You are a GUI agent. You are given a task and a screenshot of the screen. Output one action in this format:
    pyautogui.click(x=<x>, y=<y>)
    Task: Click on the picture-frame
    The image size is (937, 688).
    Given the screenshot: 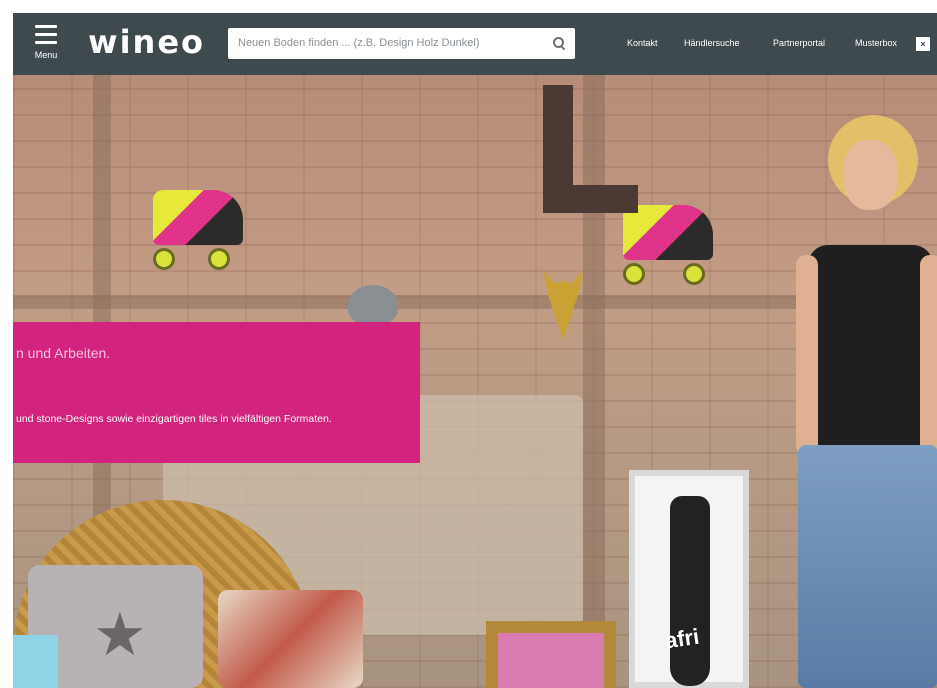 What is the action you would take?
    pyautogui.click(x=551, y=654)
    